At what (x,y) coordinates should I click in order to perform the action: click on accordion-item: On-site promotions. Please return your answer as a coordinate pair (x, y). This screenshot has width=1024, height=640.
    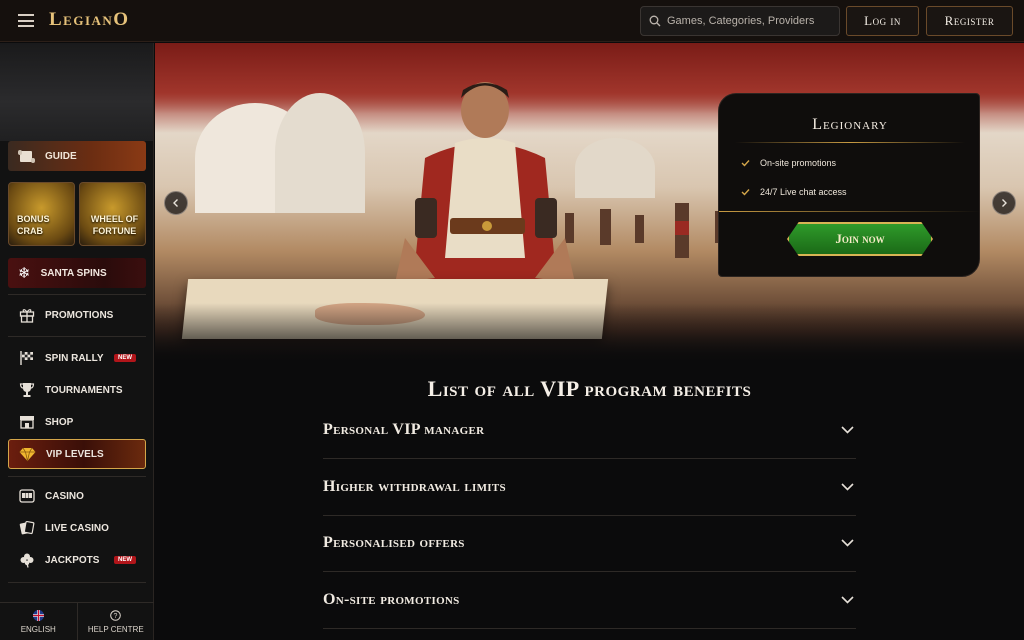
    Looking at the image, I should click on (589, 600).